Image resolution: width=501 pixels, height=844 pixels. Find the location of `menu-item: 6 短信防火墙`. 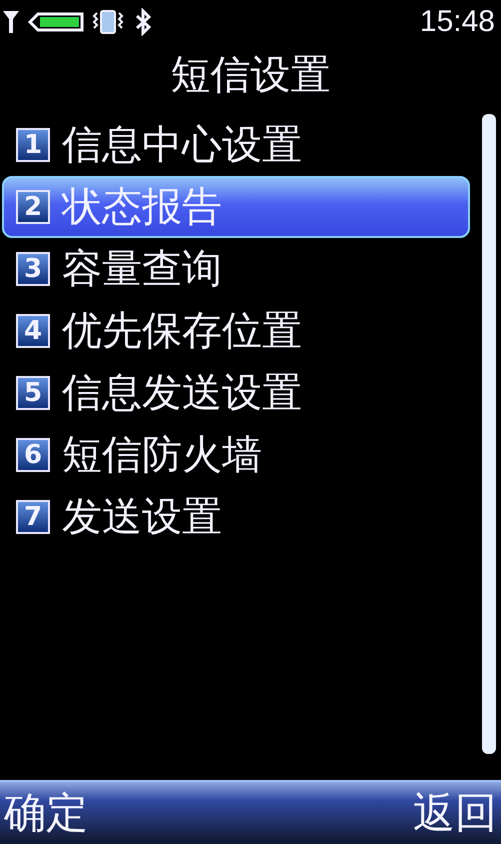

menu-item: 6 短信防火墙 is located at coordinates (238, 455).